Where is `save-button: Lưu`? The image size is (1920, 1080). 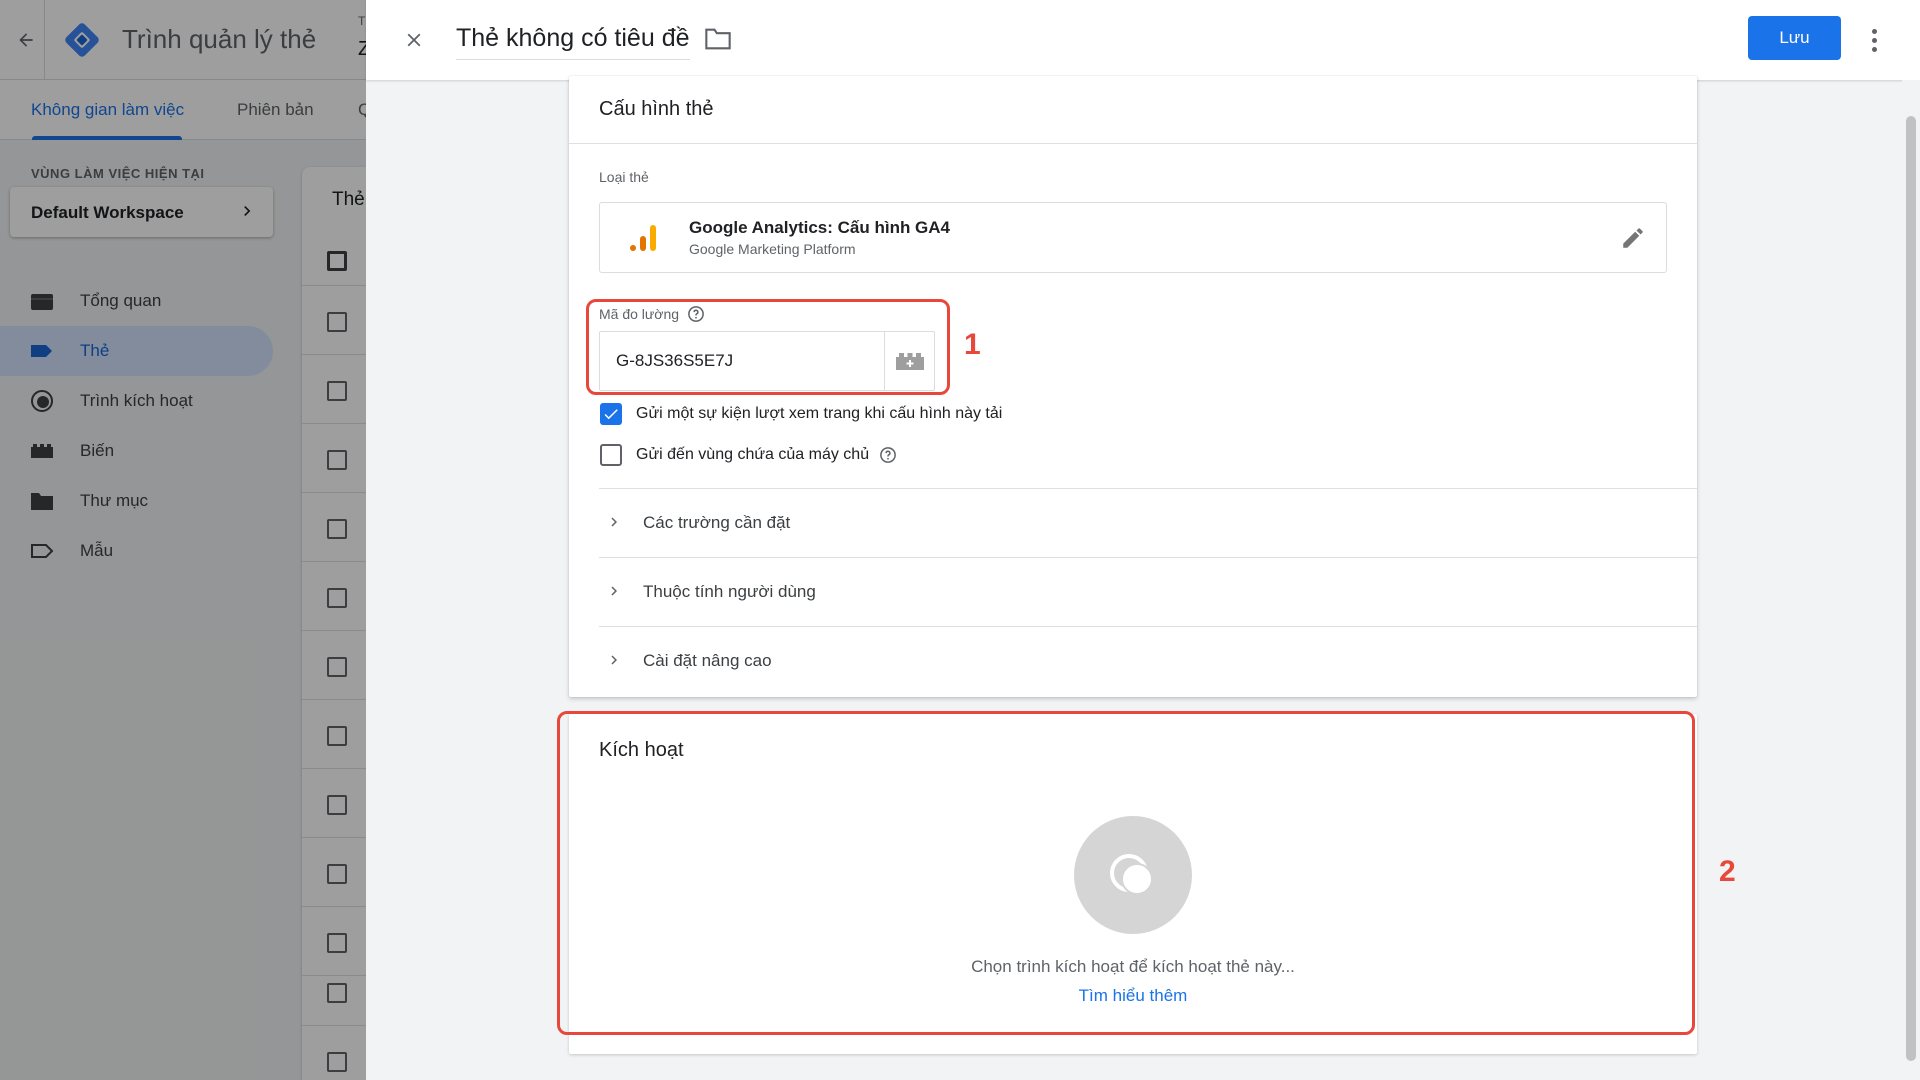
save-button: Lưu is located at coordinates (1794, 38).